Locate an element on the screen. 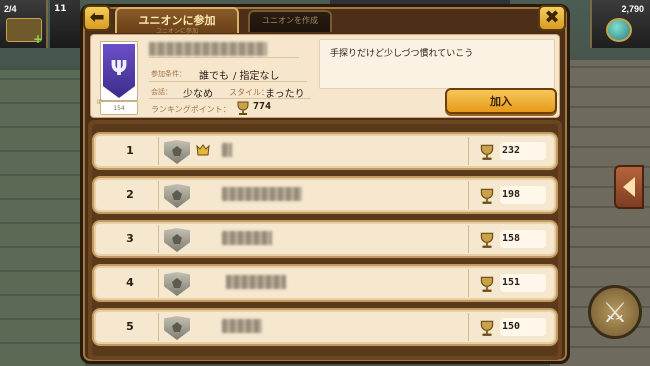 The height and width of the screenshot is (366, 650). style-label: スタイル： is located at coordinates (249, 92).